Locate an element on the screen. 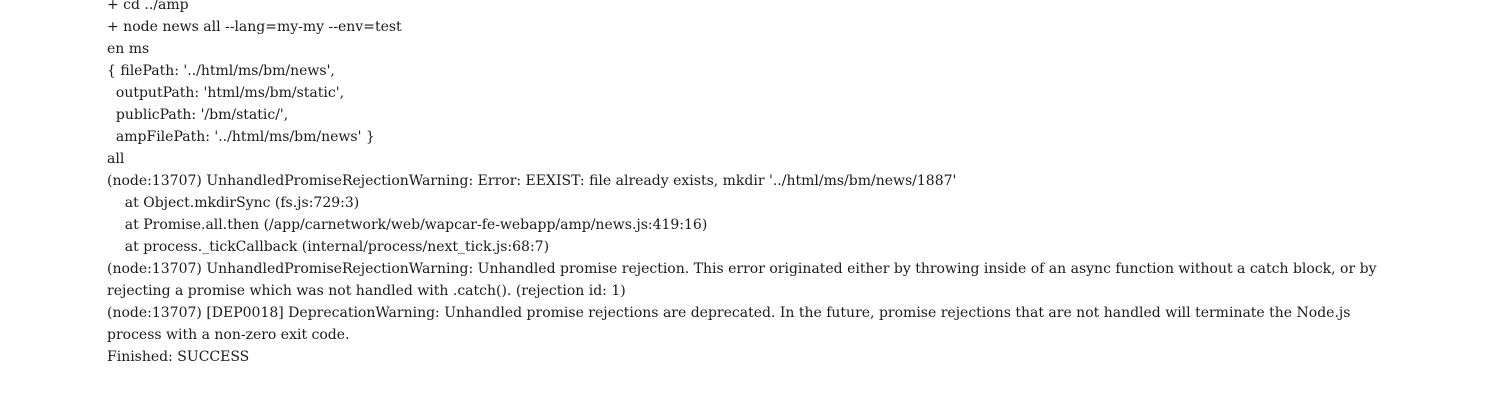  console-line: publicPath: '/bm/static/', is located at coordinates (198, 115).